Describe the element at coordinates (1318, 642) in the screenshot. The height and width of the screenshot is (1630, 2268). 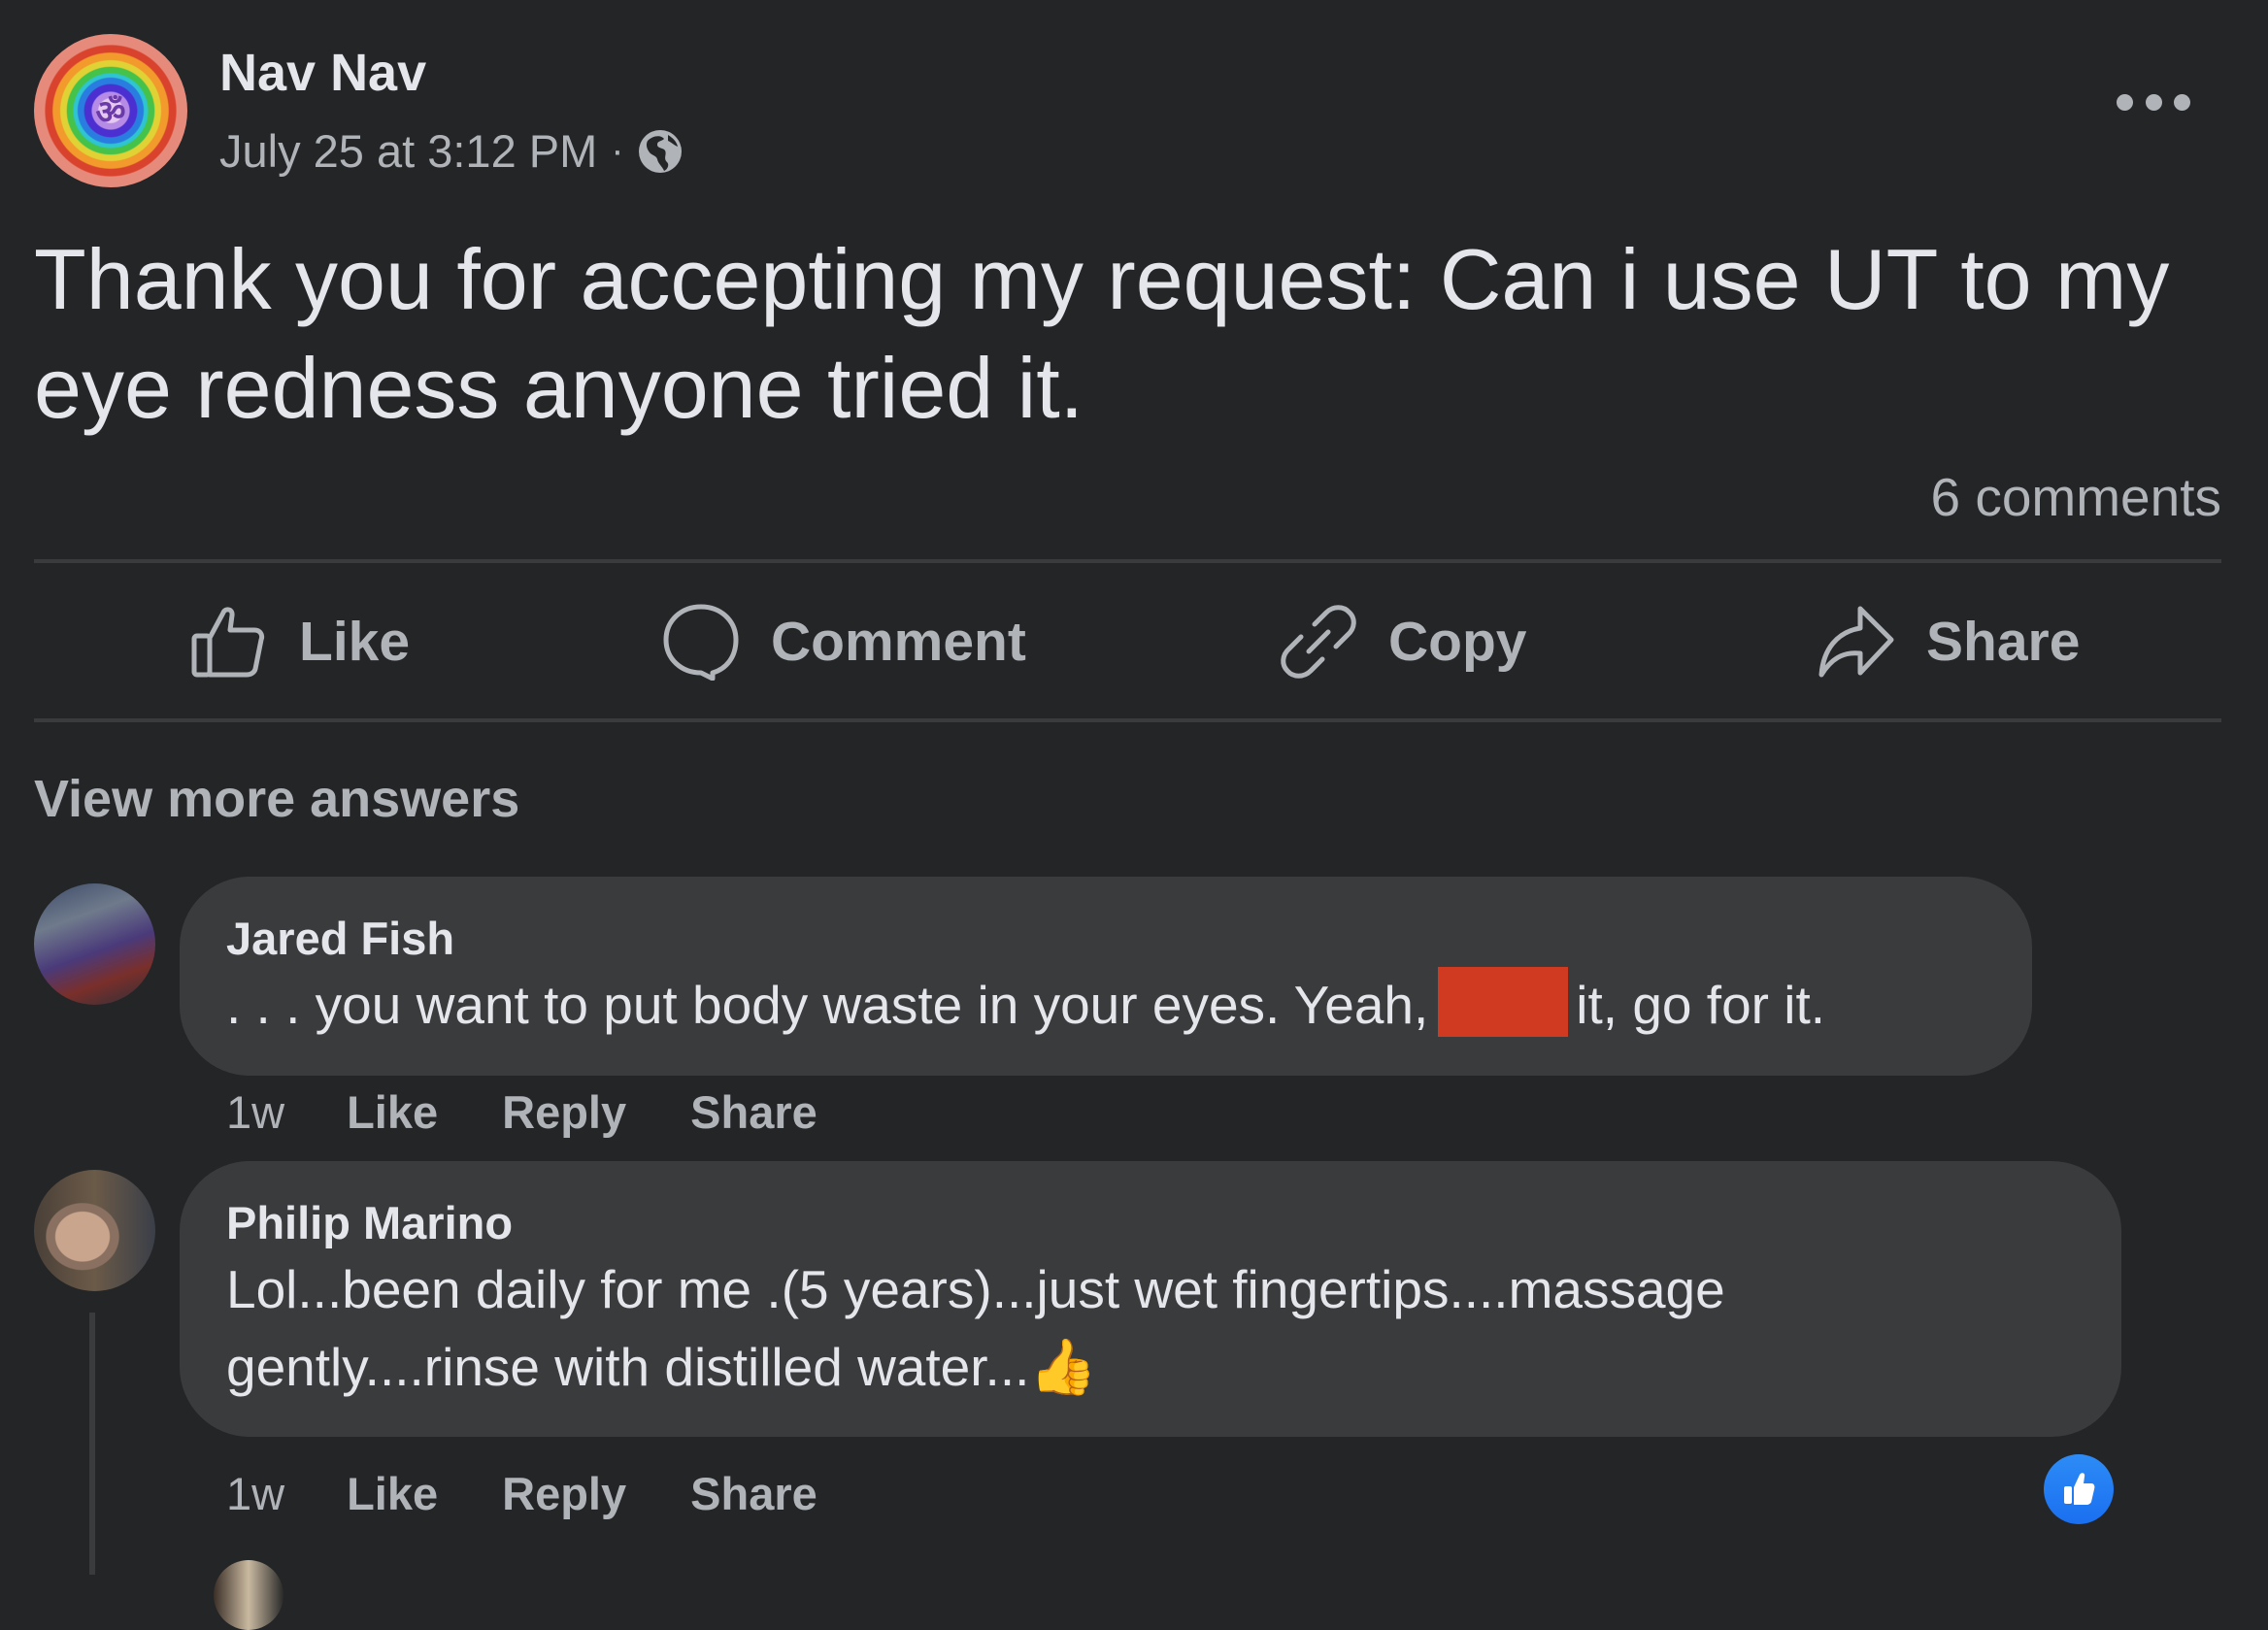
I see `link-icon` at that location.